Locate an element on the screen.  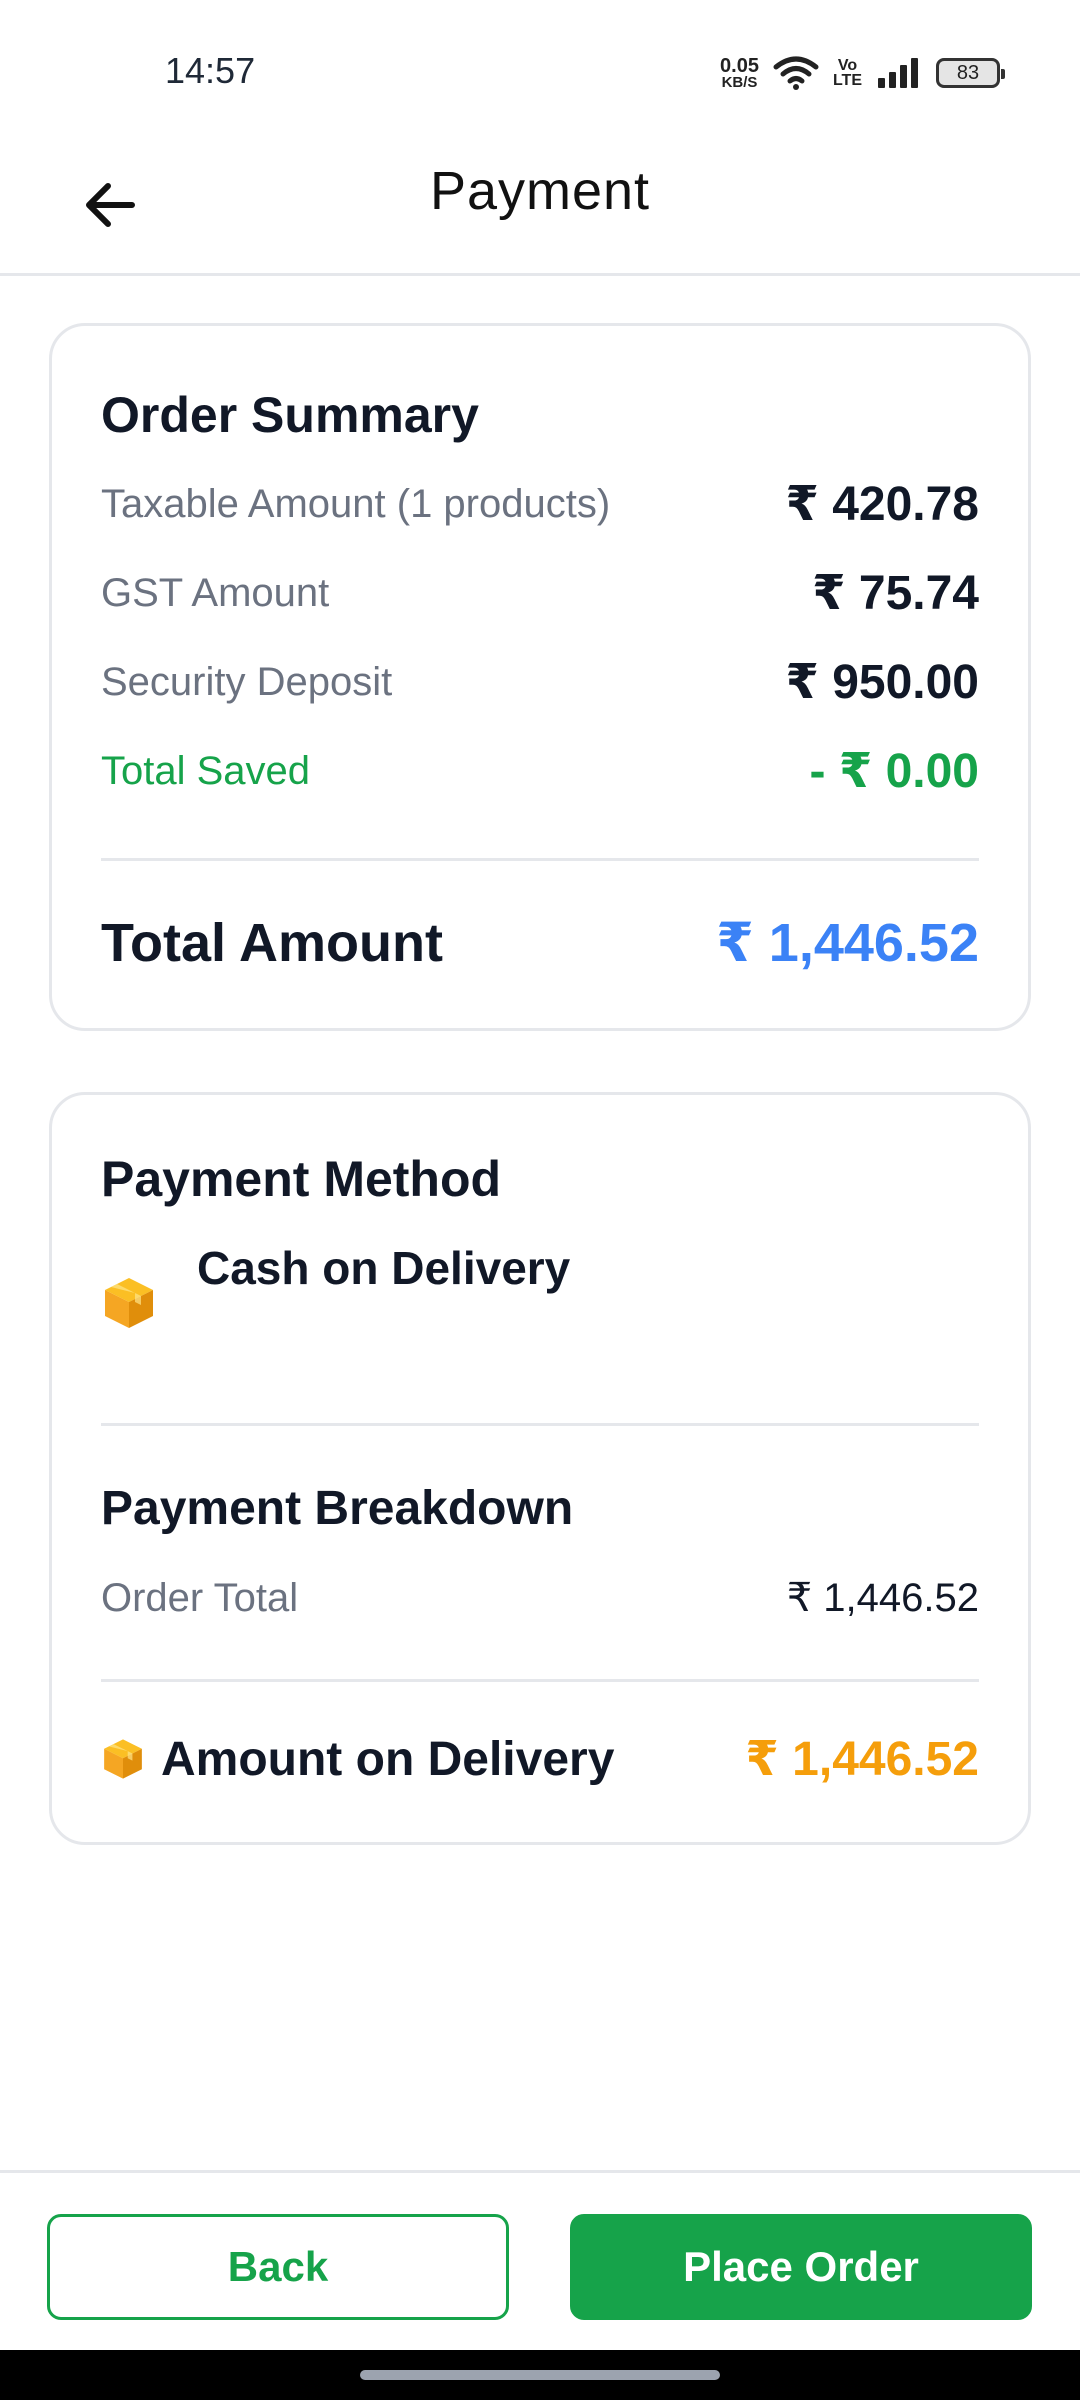
battery-level: 83 is located at coordinates (968, 72).